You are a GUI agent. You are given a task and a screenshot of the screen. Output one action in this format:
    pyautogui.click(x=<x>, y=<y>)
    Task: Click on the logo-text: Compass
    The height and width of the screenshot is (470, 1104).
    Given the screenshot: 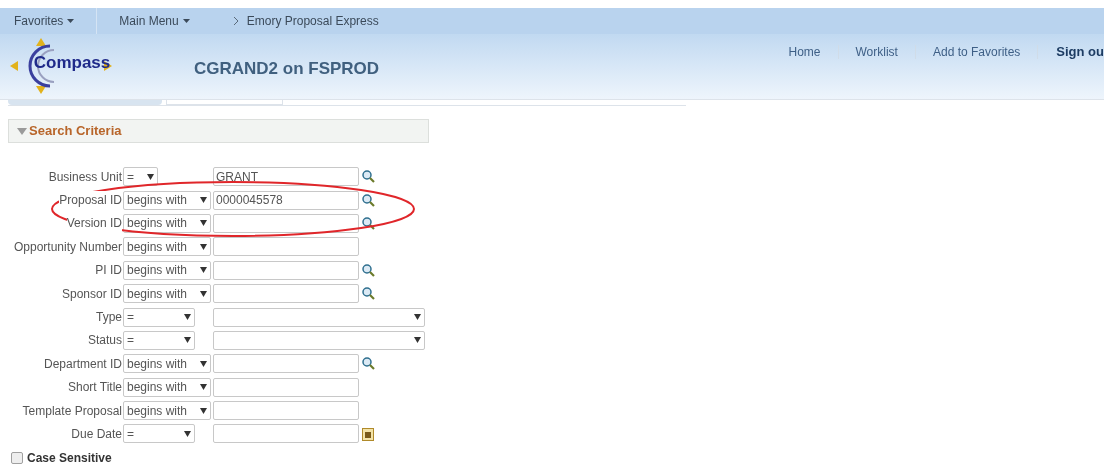 What is the action you would take?
    pyautogui.click(x=72, y=63)
    